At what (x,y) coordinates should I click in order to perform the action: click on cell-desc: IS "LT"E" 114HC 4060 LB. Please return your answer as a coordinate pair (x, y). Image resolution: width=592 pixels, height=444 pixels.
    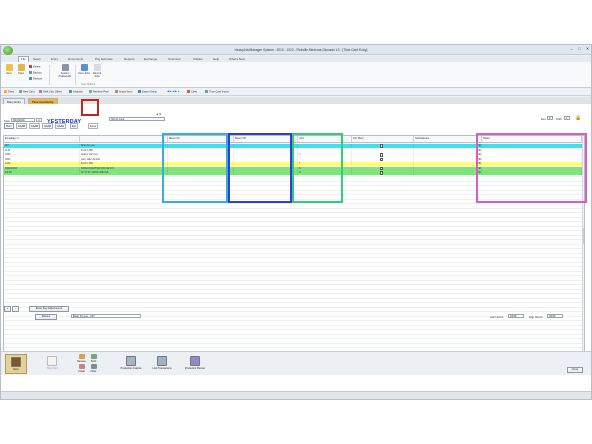
    Looking at the image, I should click on (124, 173).